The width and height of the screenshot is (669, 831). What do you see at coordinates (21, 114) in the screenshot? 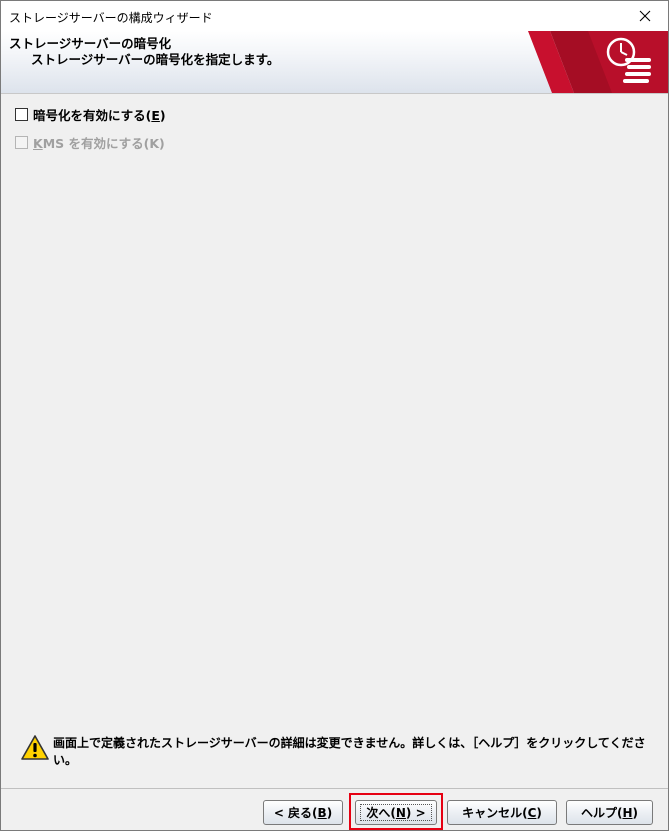
I see `enable-encryption-checkbox` at bounding box center [21, 114].